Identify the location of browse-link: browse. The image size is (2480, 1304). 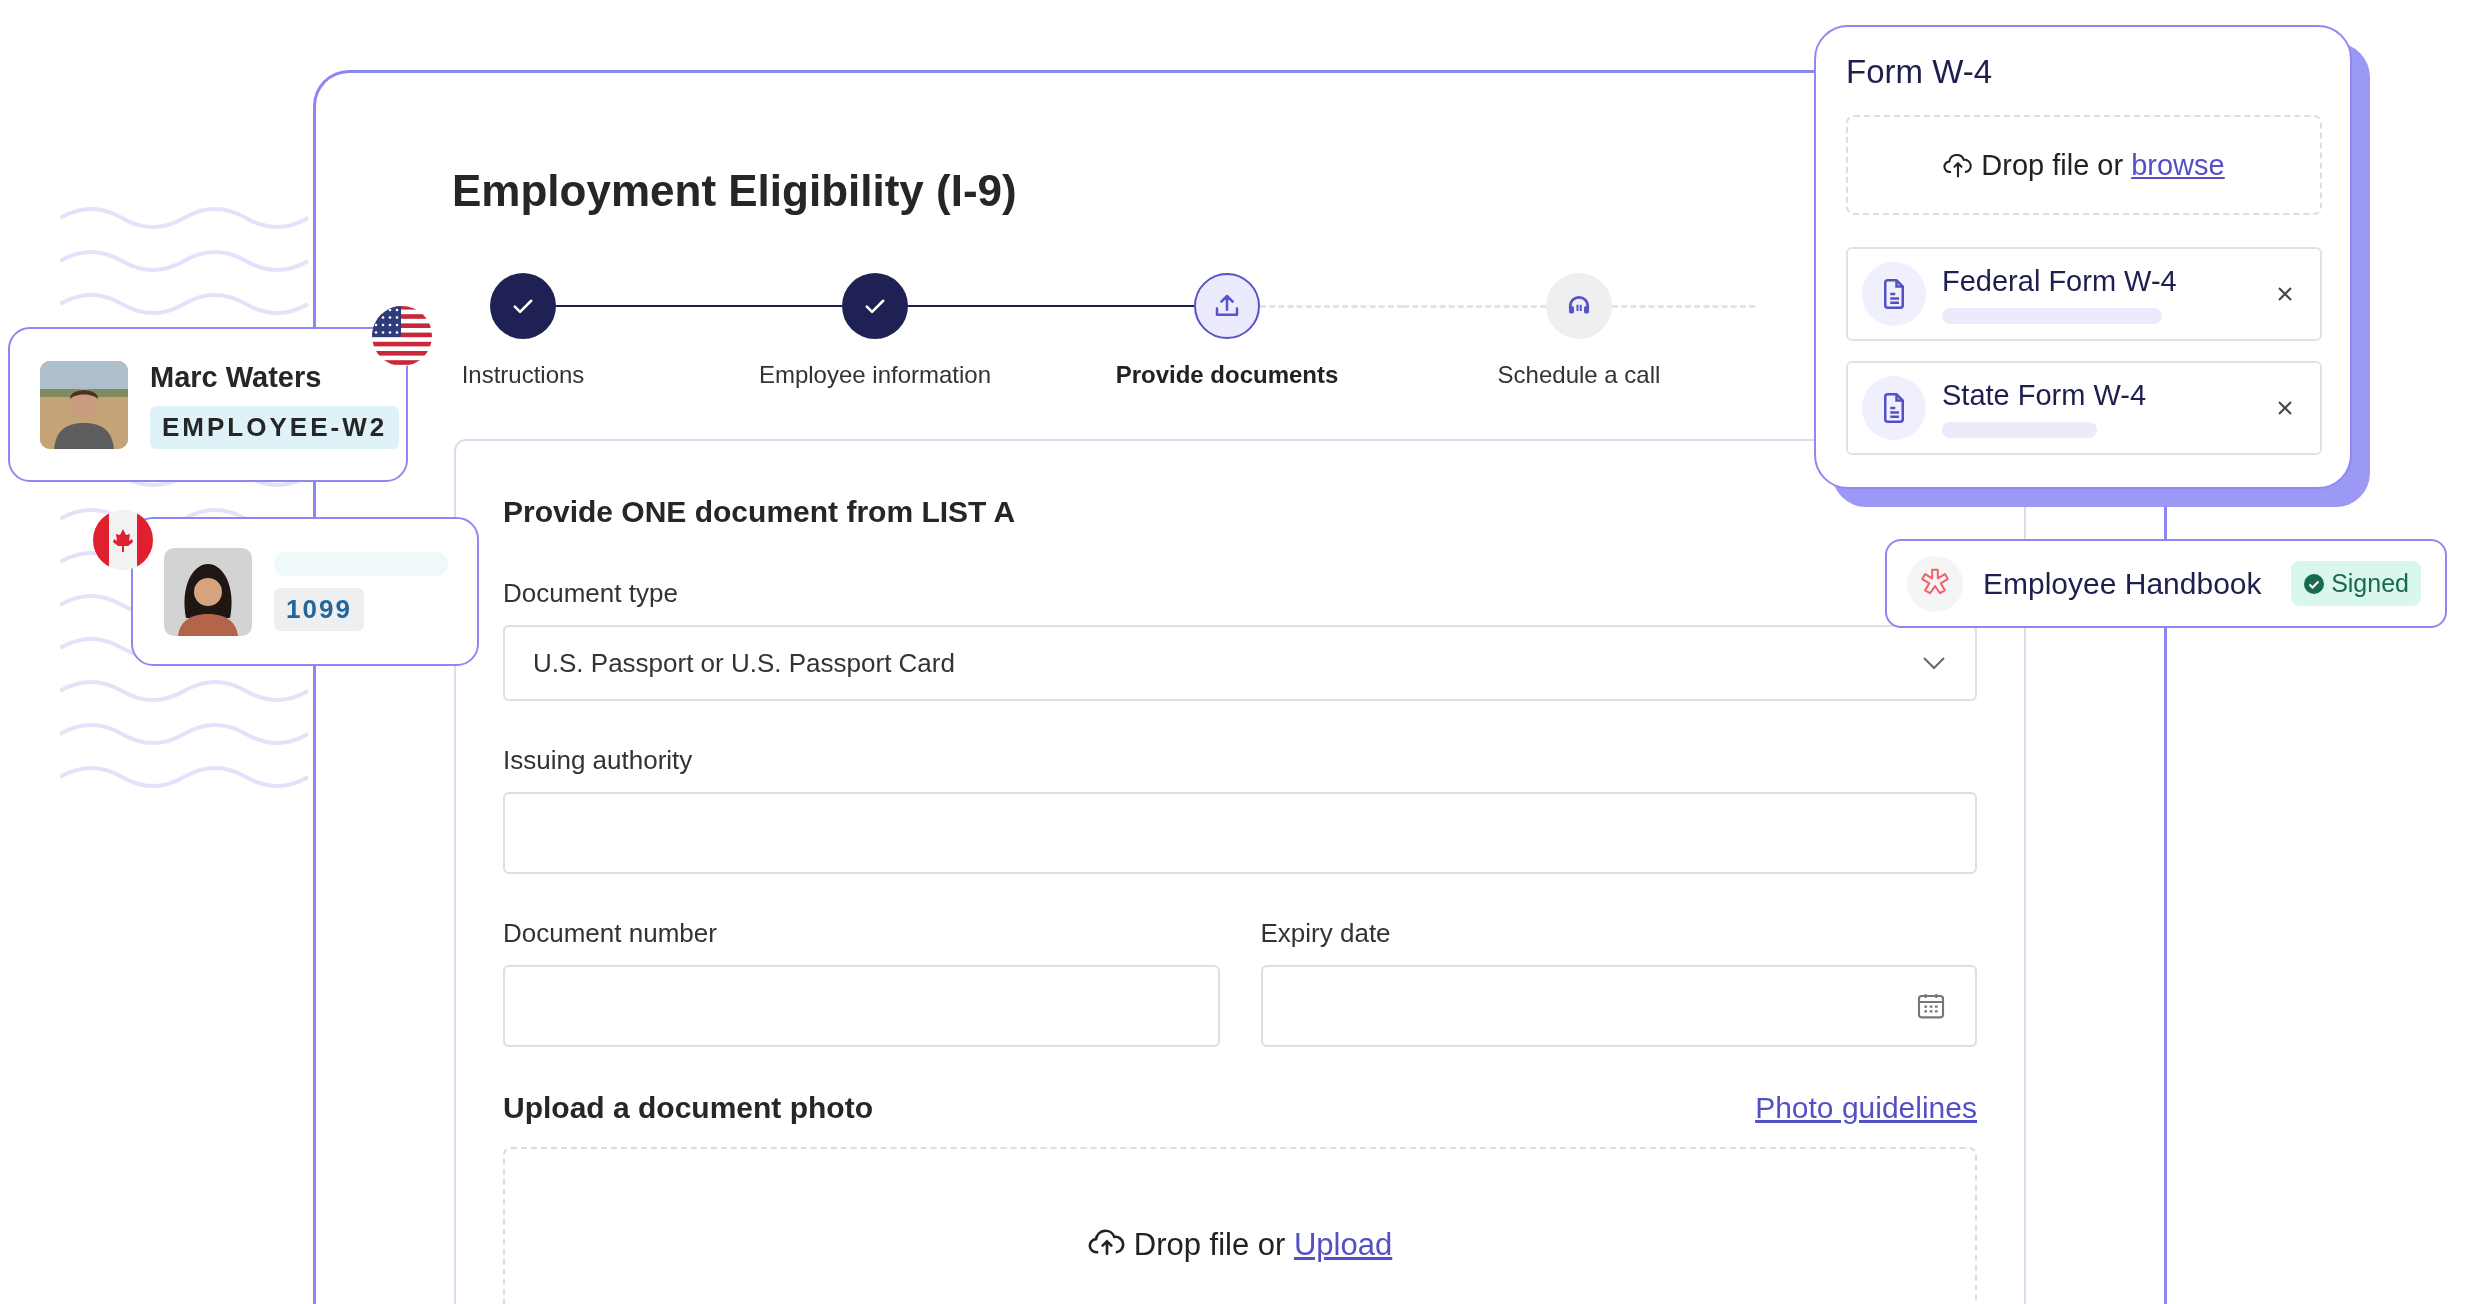
(2178, 164).